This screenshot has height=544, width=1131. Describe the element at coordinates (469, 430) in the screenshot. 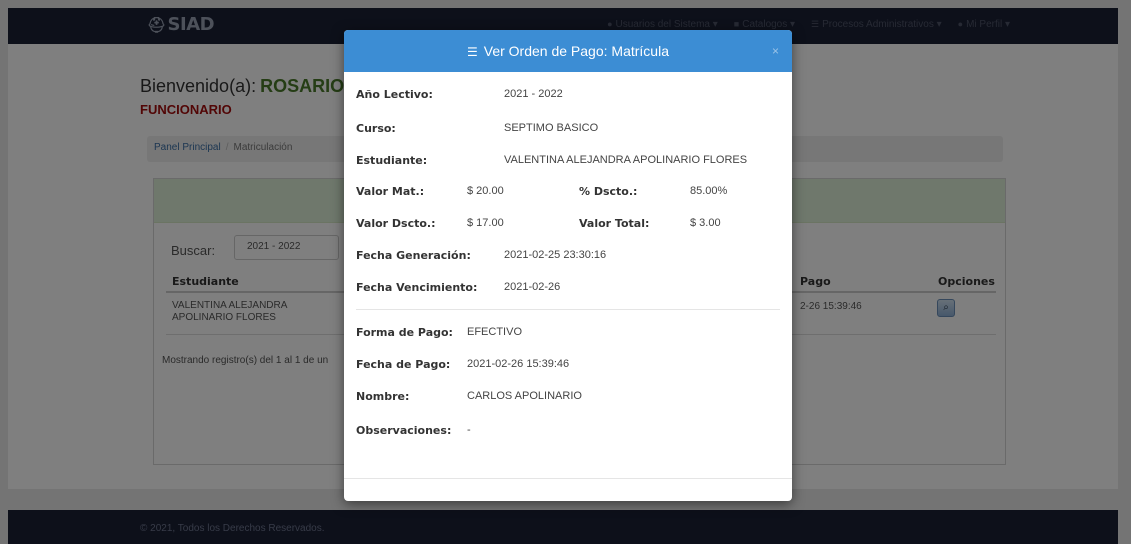

I see `value-observaciones: -` at that location.